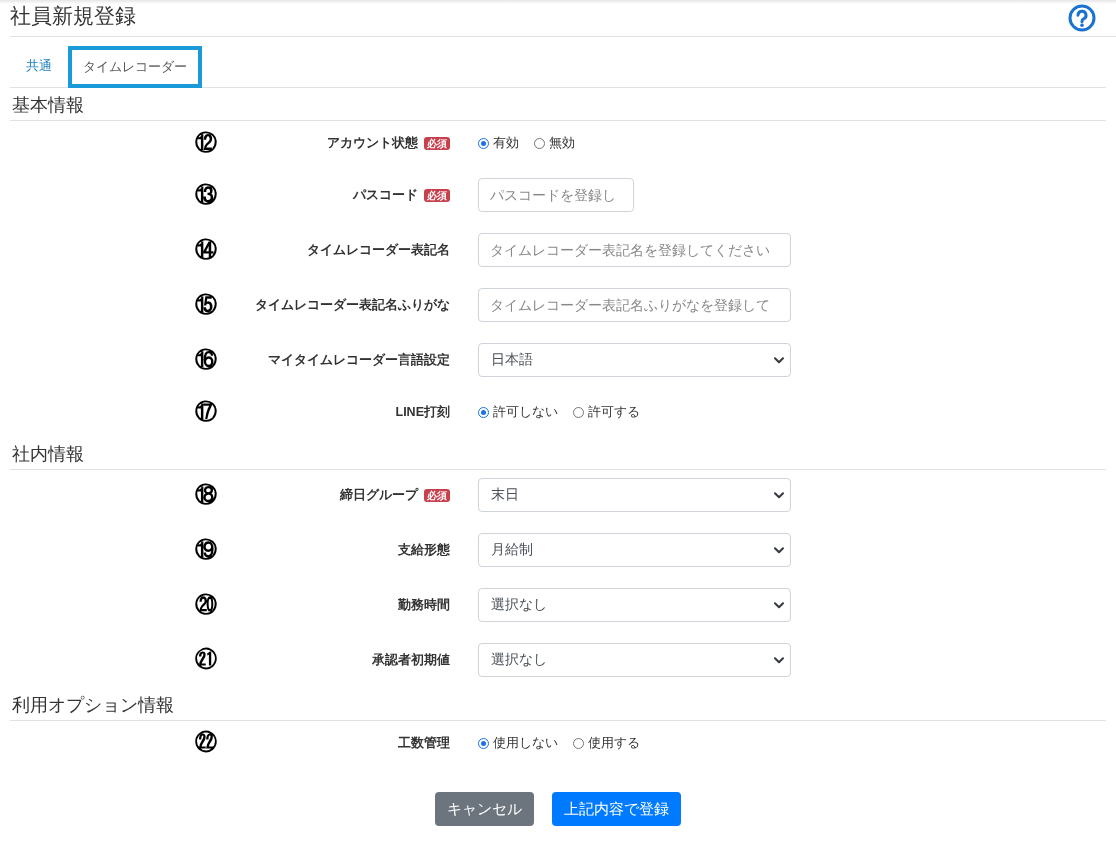  I want to click on callout-number: ⑲, so click(206, 550).